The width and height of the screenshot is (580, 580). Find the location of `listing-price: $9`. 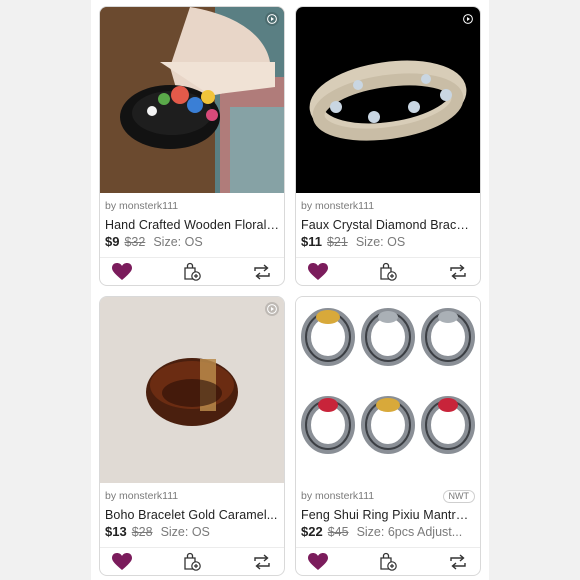

listing-price: $9 is located at coordinates (112, 241).